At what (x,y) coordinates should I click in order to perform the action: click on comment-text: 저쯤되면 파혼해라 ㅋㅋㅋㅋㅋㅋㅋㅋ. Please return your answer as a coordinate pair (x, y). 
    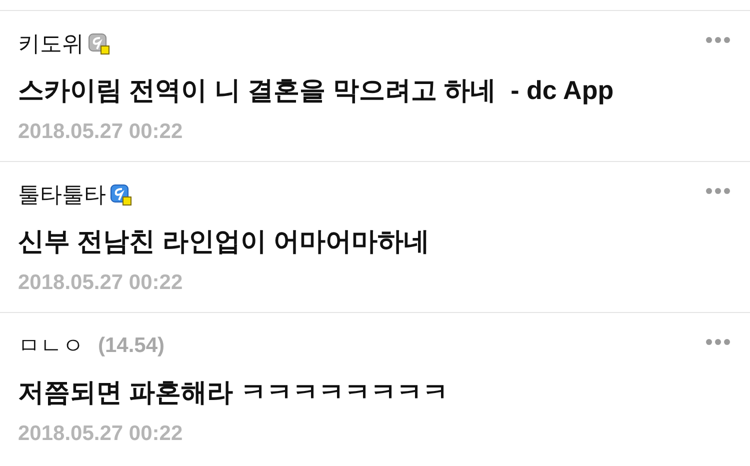
    Looking at the image, I should click on (234, 392).